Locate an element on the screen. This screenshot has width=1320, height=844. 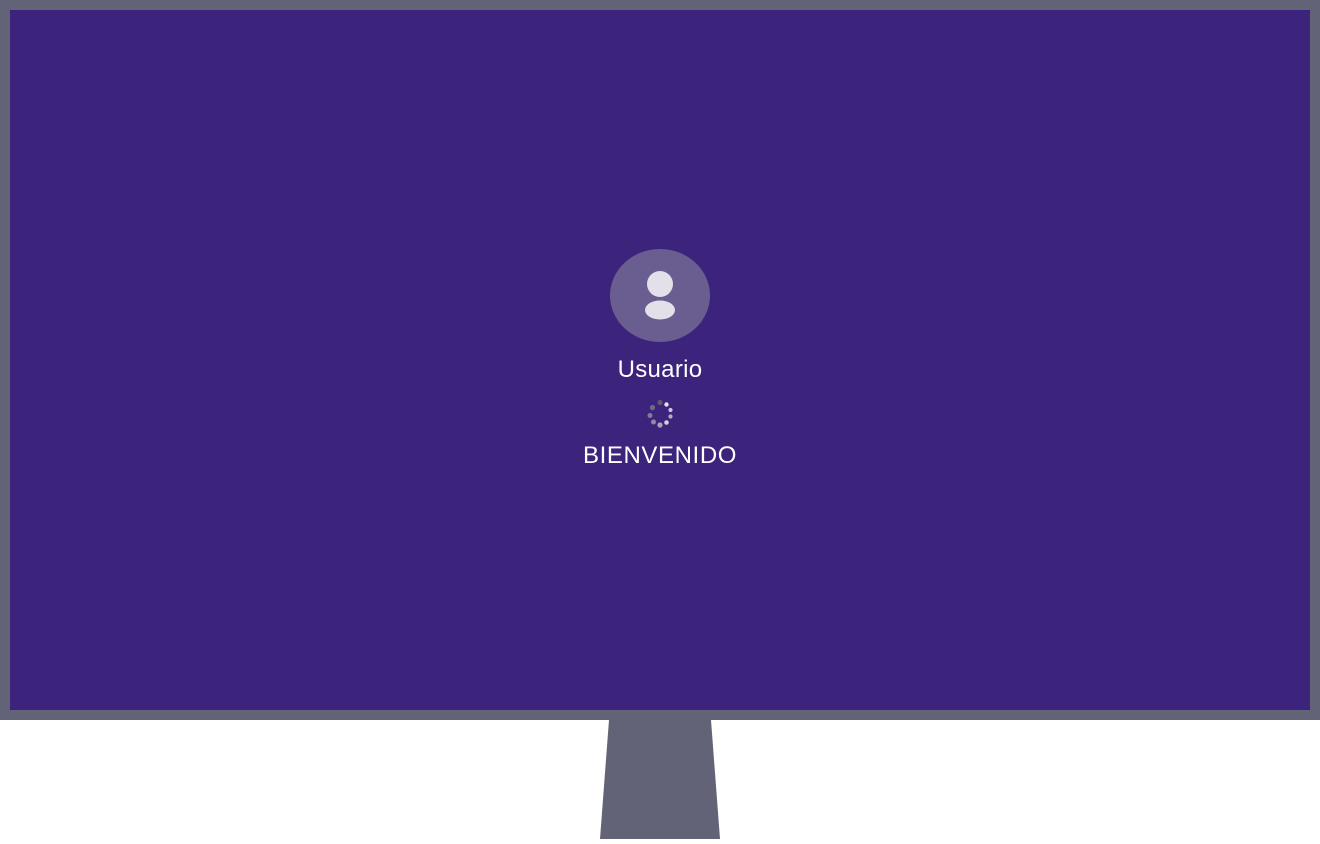
user-avatar is located at coordinates (660, 295).